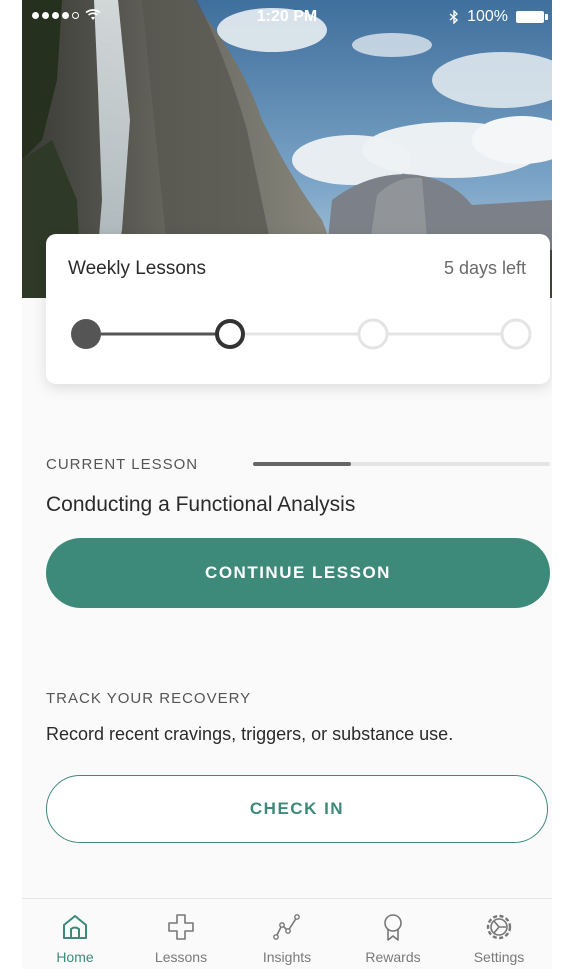  I want to click on lesson-progress-bar, so click(401, 464).